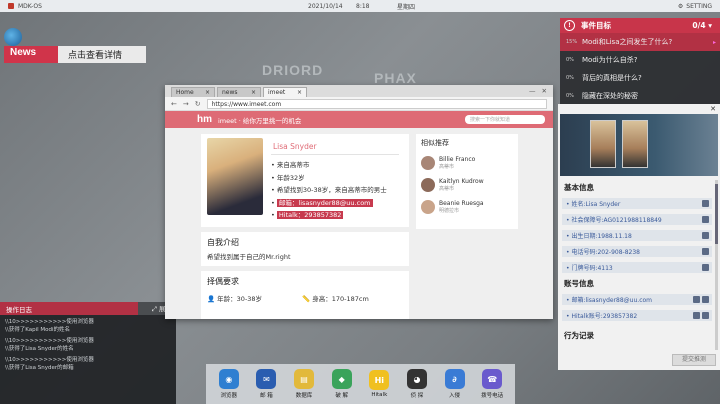 This screenshot has width=720, height=404. I want to click on dossier-field: • 社会保障号:AG0121988118849, so click(637, 219).